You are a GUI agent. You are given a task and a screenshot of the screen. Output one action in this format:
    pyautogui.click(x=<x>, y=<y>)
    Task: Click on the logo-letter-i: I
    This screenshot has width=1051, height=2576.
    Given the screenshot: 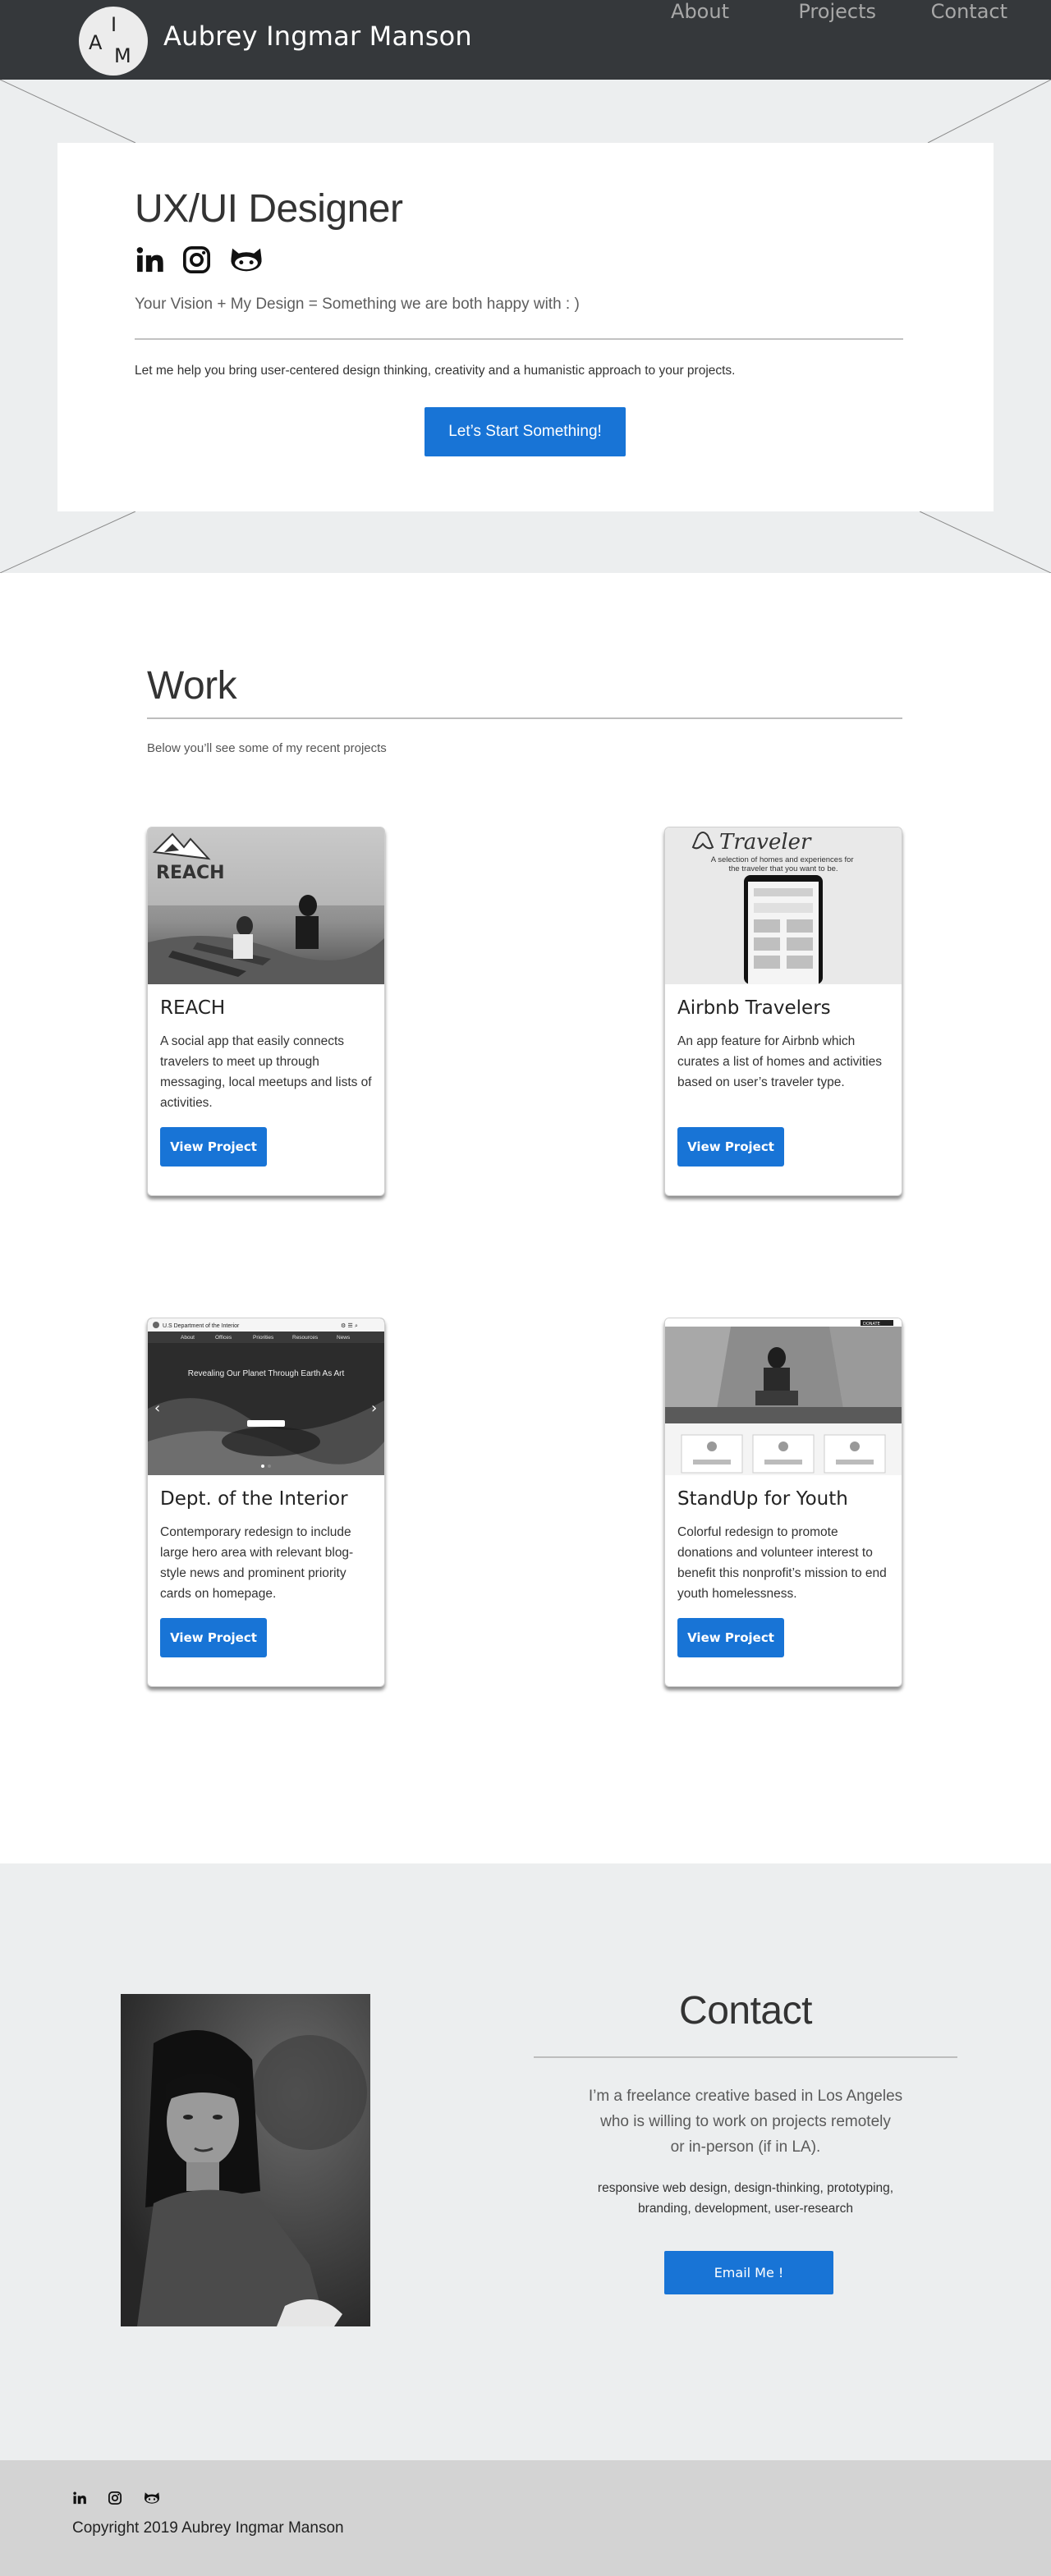 What is the action you would take?
    pyautogui.click(x=114, y=25)
    